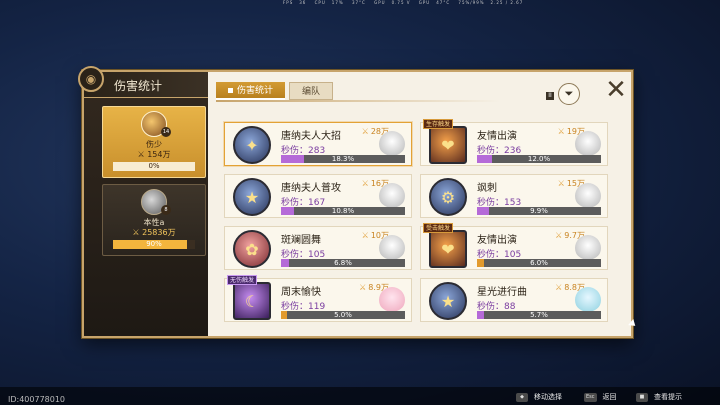 This screenshot has width=720, height=405. I want to click on character-share-bar: 0%, so click(154, 166).